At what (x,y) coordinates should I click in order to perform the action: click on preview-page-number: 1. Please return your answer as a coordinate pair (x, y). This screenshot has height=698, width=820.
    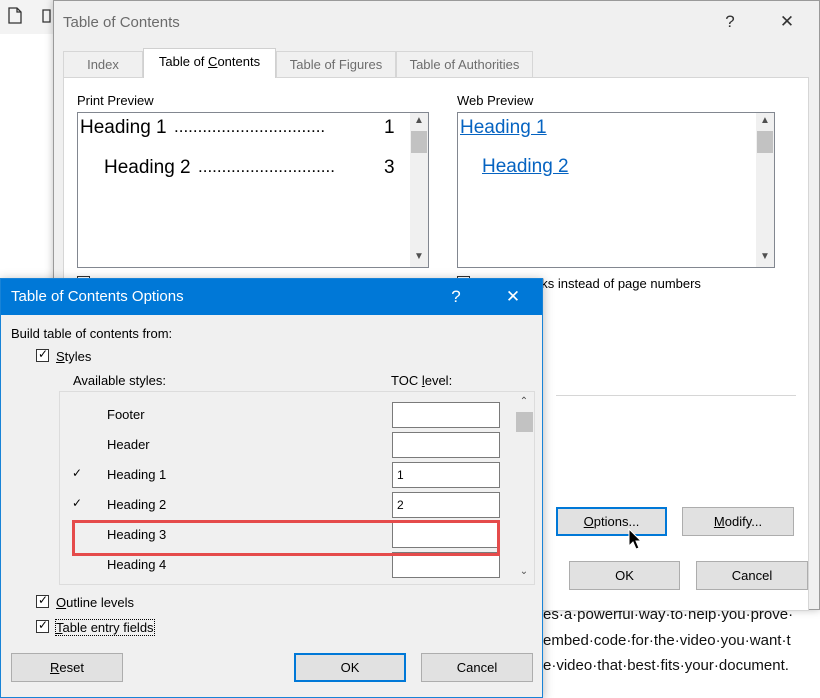
    Looking at the image, I should click on (389, 127).